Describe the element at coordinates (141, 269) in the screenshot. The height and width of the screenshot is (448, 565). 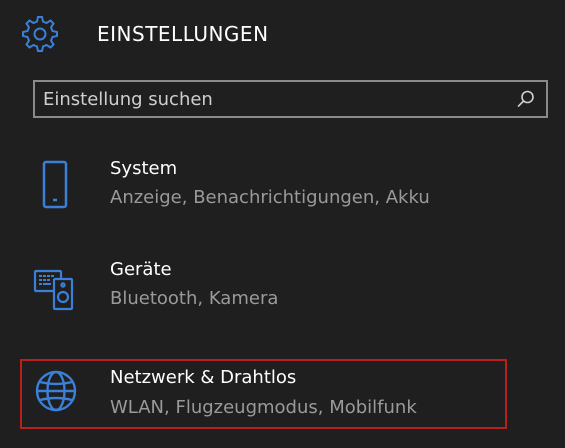
I see `item-title: Geräte` at that location.